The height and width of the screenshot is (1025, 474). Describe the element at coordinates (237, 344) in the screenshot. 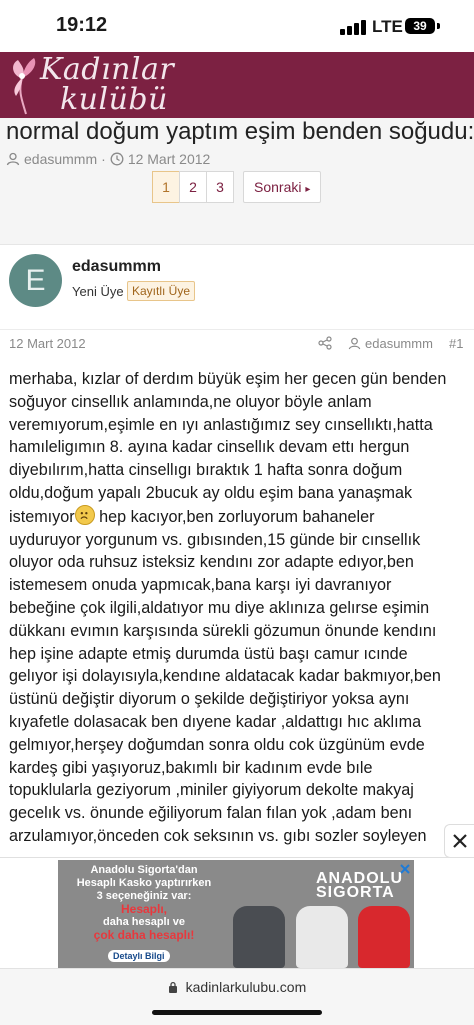

I see `post-meta: 12 Mart 2012 edasummm #1` at that location.